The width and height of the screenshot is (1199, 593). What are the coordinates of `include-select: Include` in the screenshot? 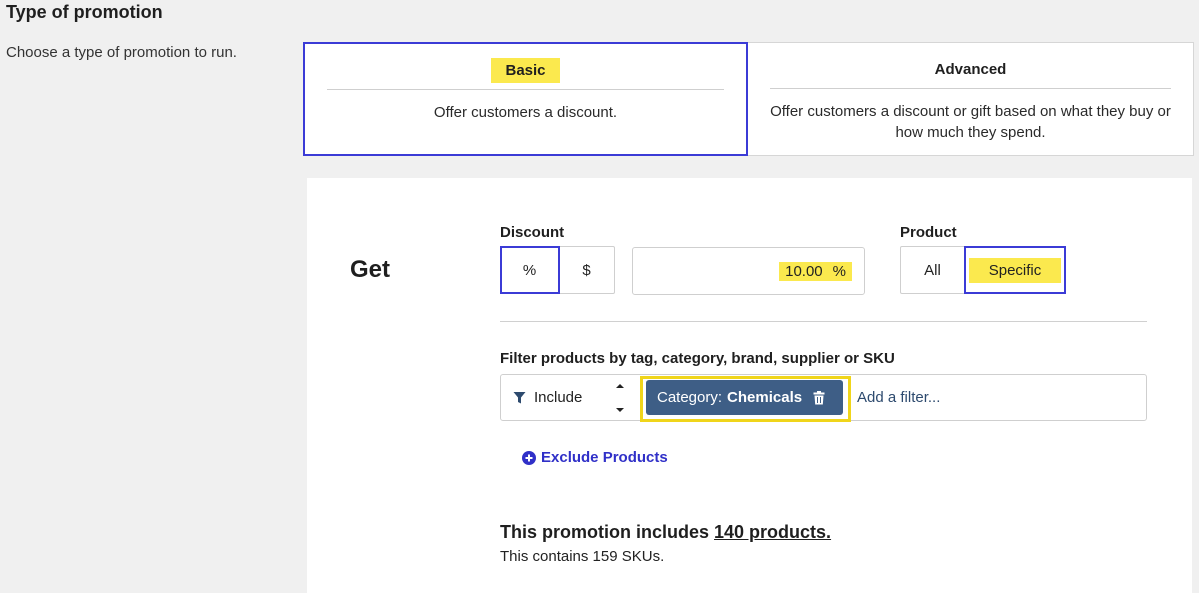 It's located at (547, 397).